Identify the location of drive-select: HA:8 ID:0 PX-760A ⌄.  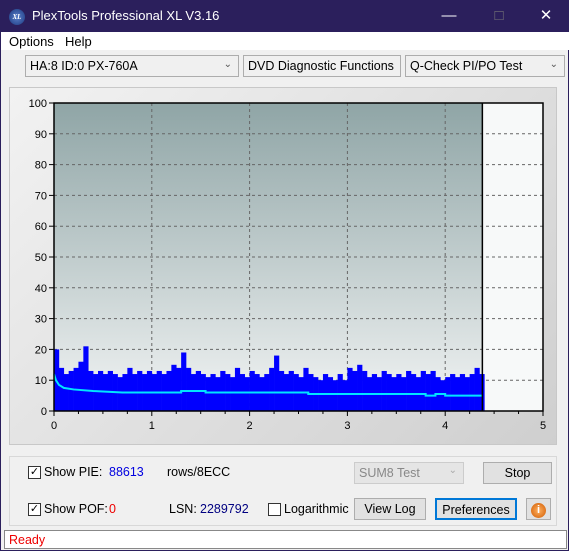
(132, 66).